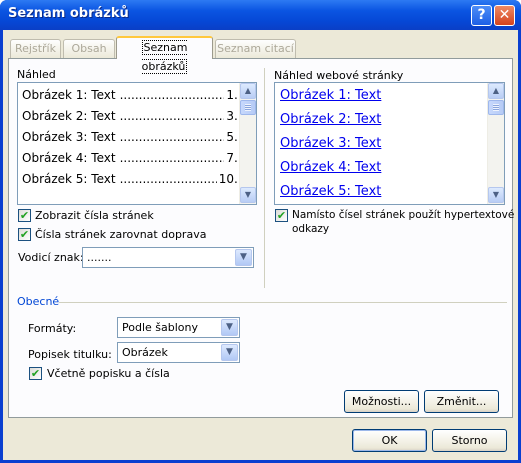 This screenshot has height=463, width=521. Describe the element at coordinates (70, 354) in the screenshot. I see `caption-label-label: Popisek titulku:` at that location.